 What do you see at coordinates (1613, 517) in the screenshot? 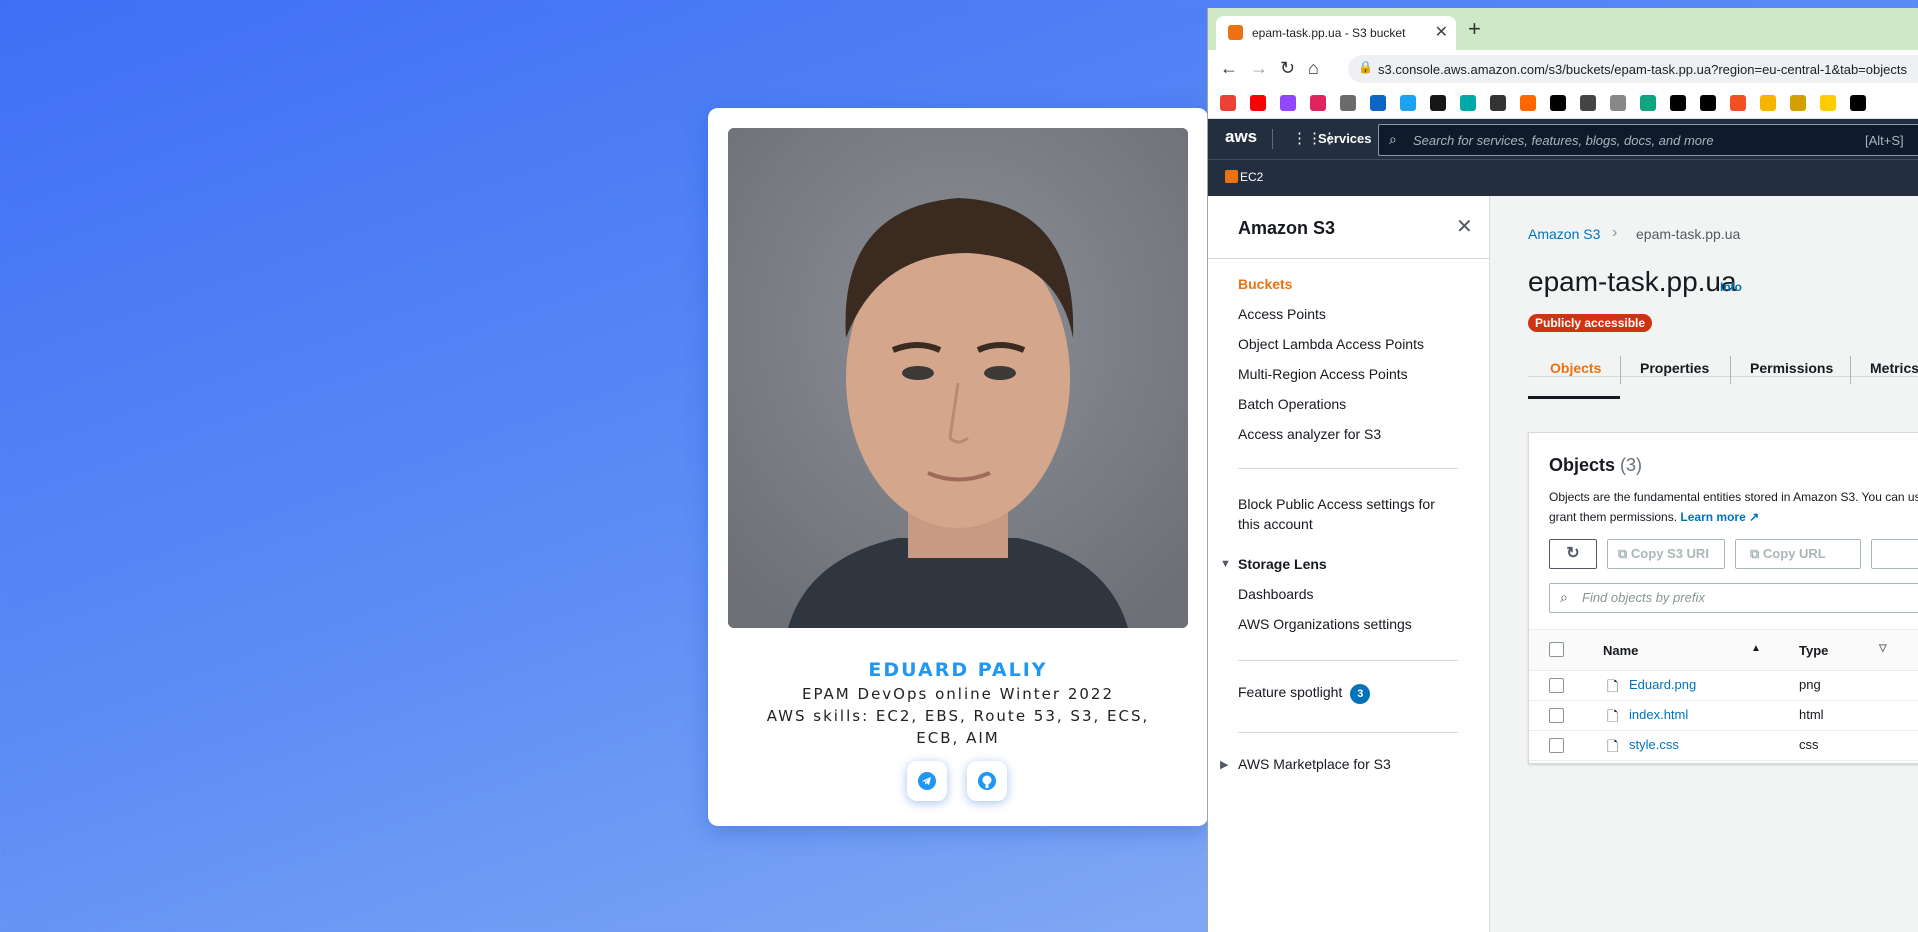
I see `objects-desc-line-2-text: grant them permissions.` at bounding box center [1613, 517].